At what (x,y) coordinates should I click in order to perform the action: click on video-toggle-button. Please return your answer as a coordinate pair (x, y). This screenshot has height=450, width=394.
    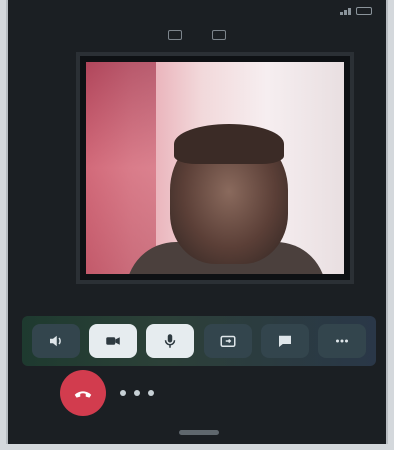
    Looking at the image, I should click on (113, 341).